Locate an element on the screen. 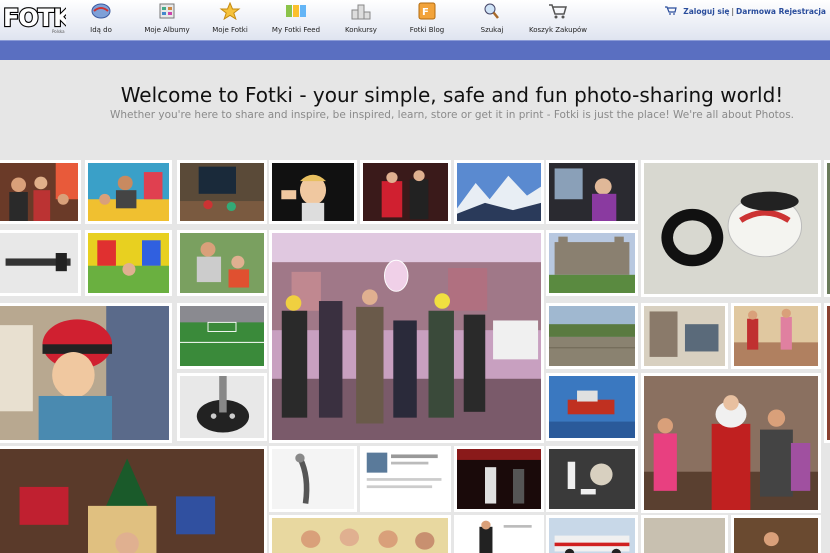 This screenshot has width=830, height=553. nav-koszyk-zakupow: Koszyk Zakupów is located at coordinates (558, 20).